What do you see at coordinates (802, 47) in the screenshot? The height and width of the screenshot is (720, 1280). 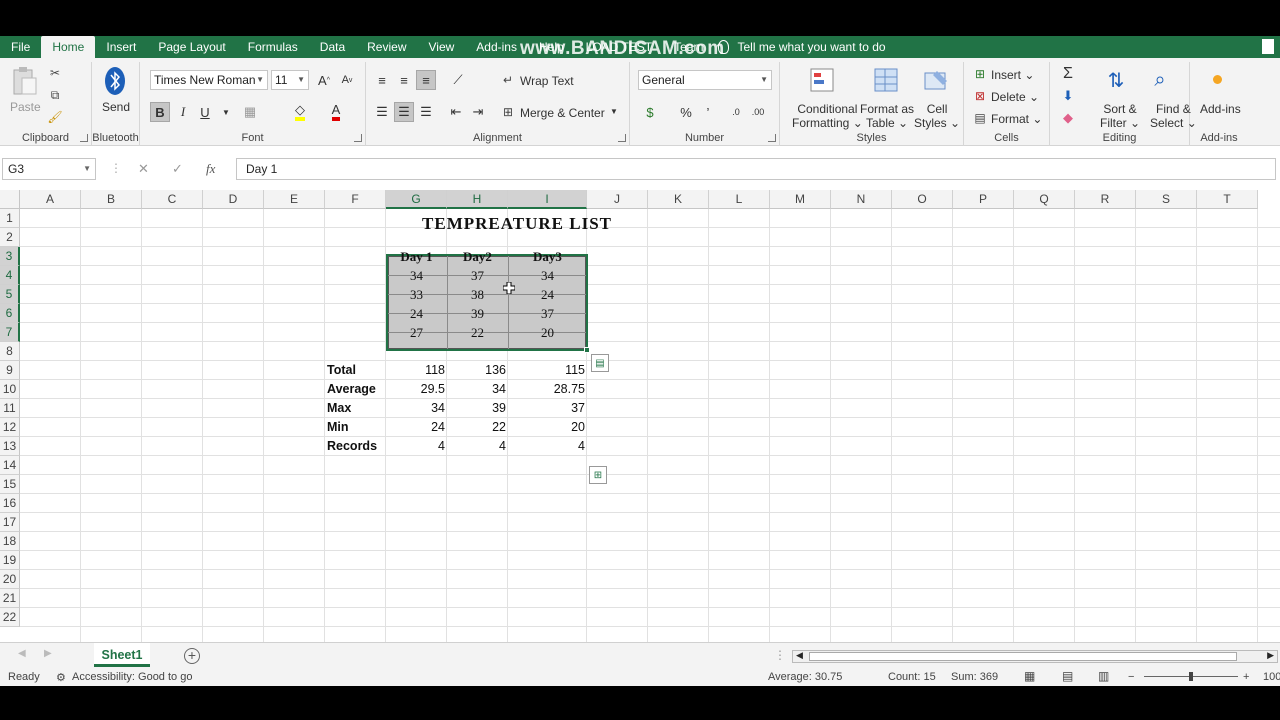 I see `tell-me-box: Tell me what you want to do` at bounding box center [802, 47].